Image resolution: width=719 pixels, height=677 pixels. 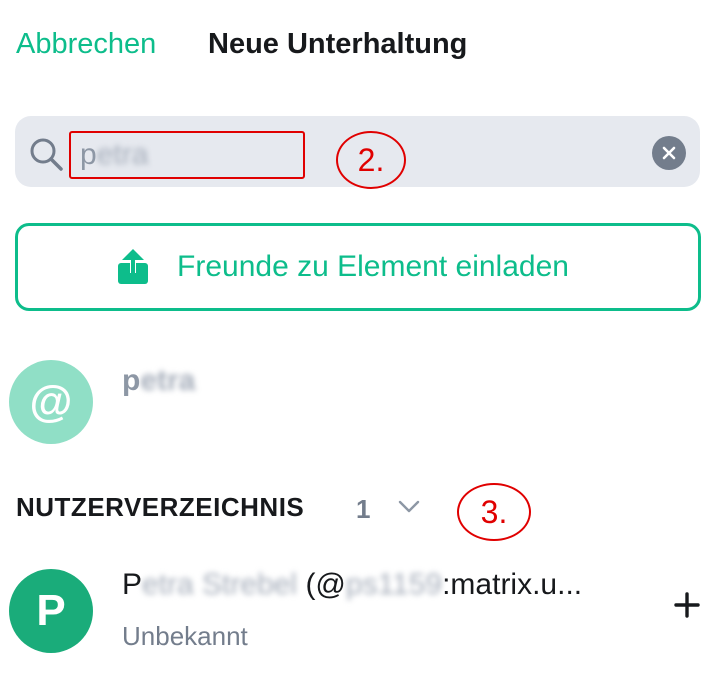 I want to click on cancel-button: Abbrechen, so click(x=86, y=44).